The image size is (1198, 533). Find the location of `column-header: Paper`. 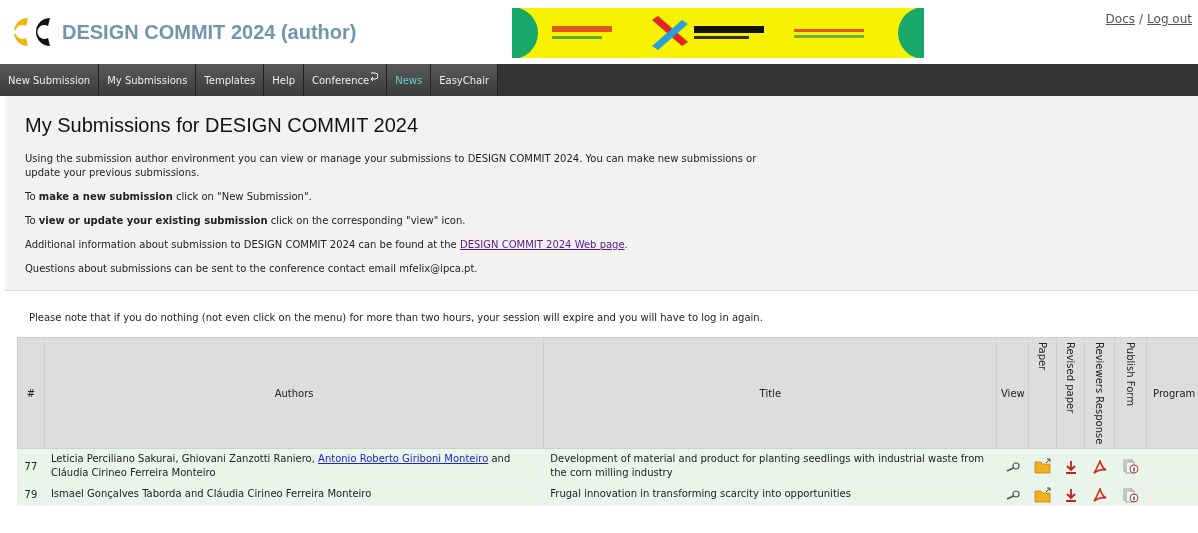

column-header: Paper is located at coordinates (1042, 393).